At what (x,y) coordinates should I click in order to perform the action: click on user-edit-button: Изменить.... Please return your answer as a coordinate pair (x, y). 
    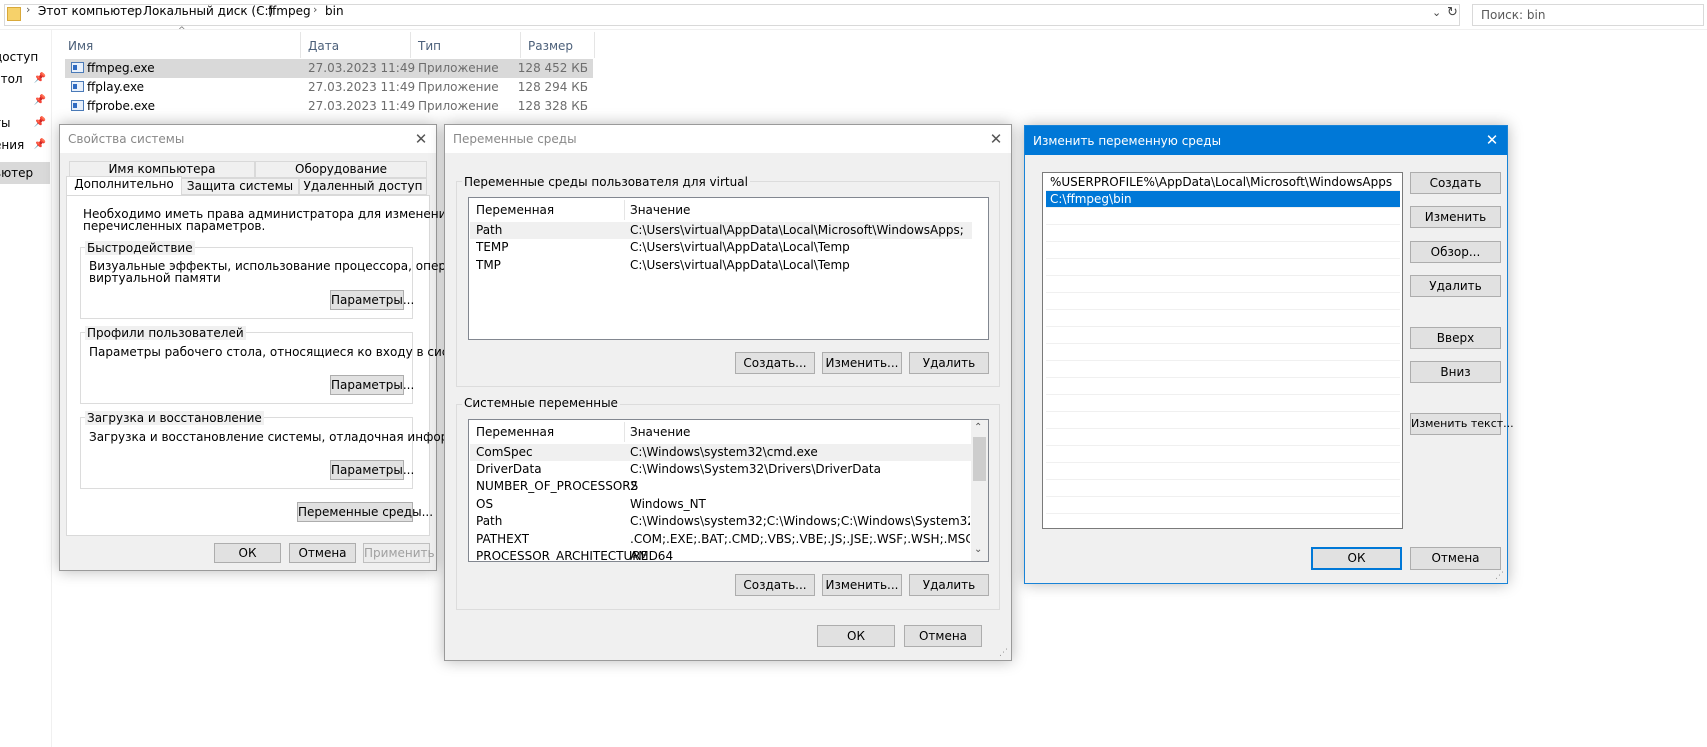
    Looking at the image, I should click on (862, 363).